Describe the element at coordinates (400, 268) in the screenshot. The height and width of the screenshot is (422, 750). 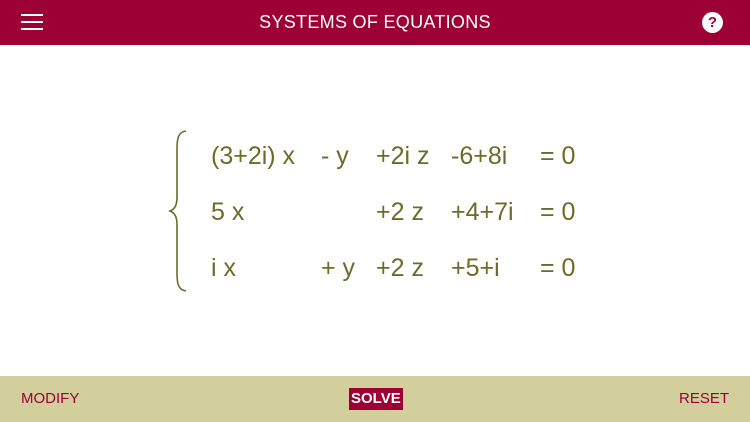
I see `row-3-z-term: +2 z` at that location.